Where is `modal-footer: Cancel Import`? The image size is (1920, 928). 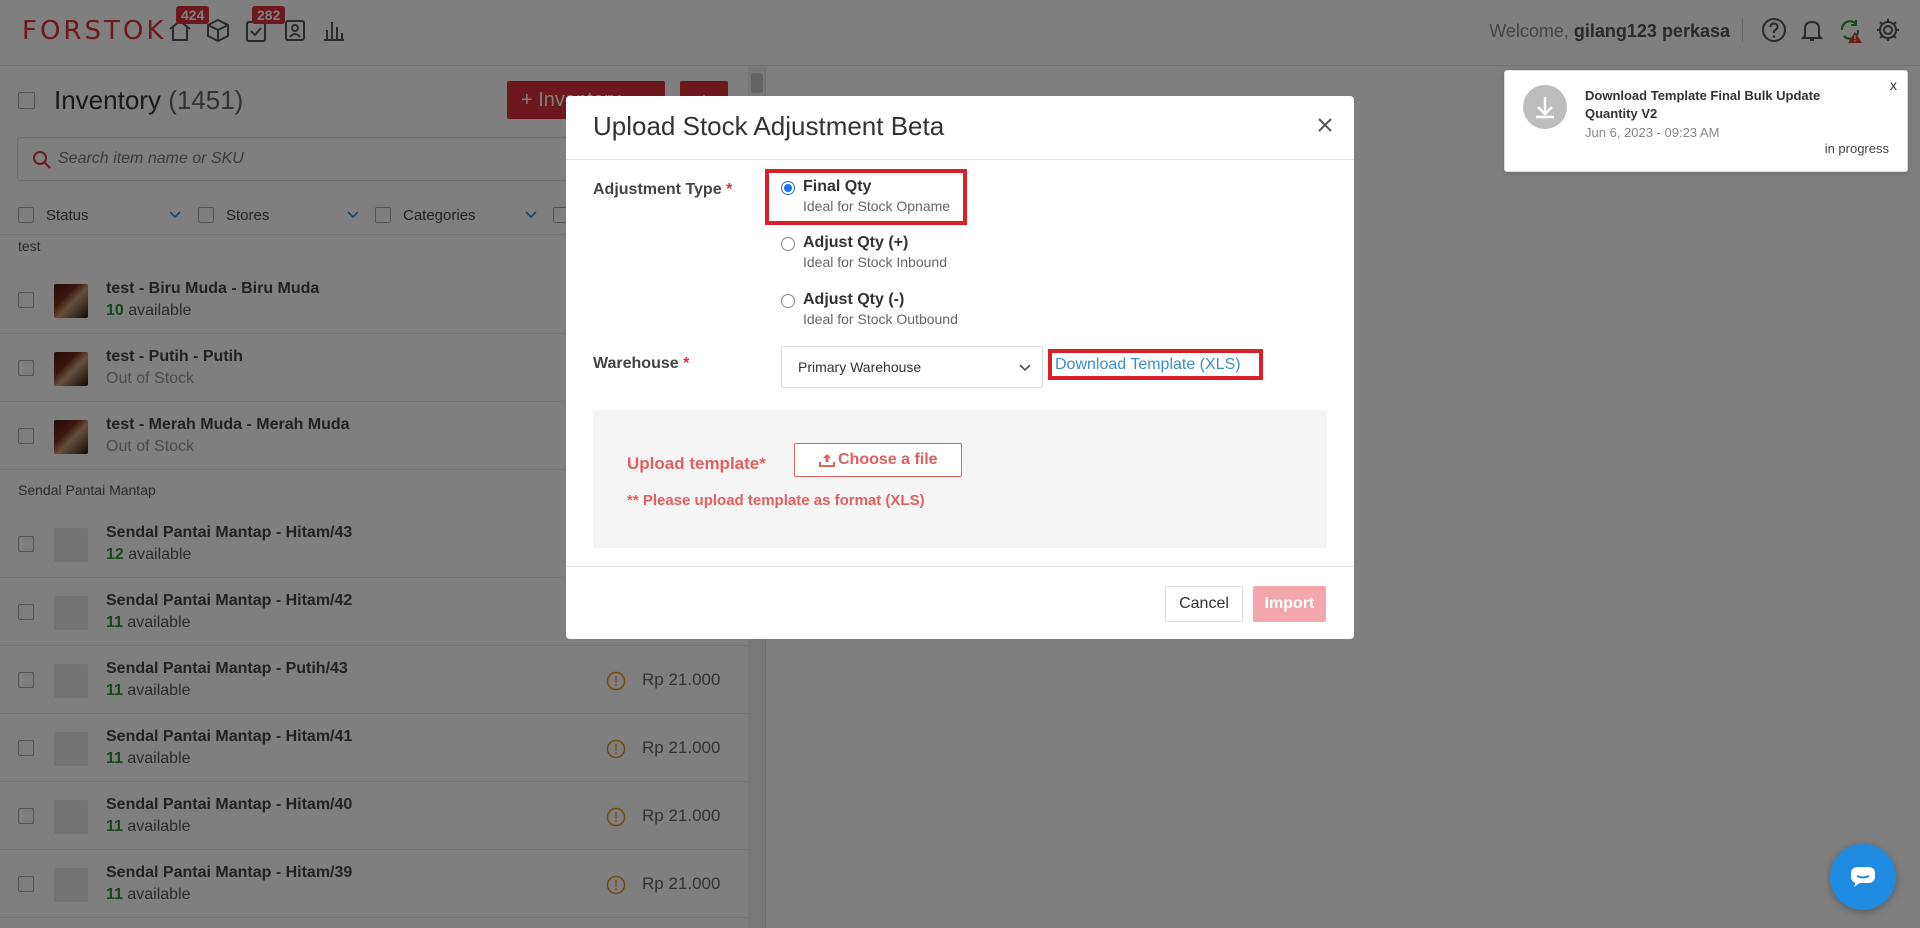
modal-footer: Cancel Import is located at coordinates (960, 602).